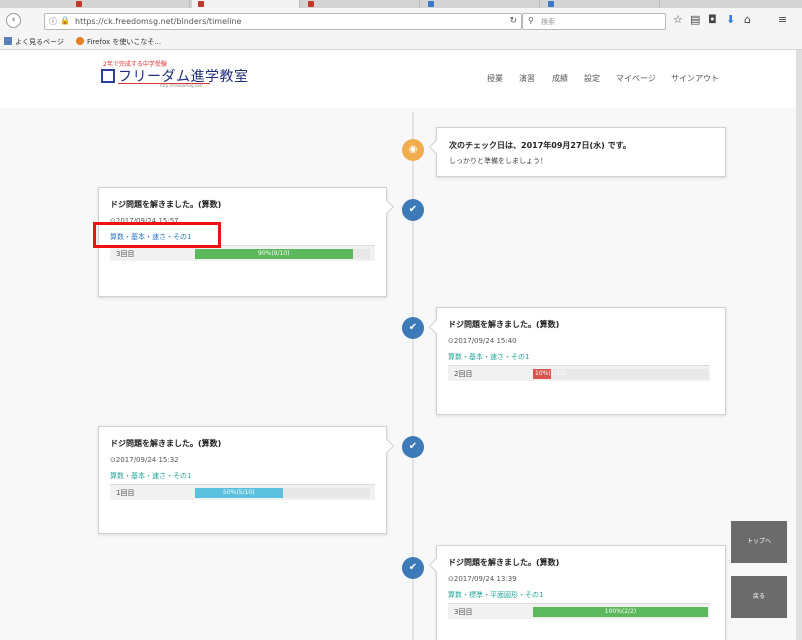 This screenshot has width=802, height=640. Describe the element at coordinates (695, 19) in the screenshot. I see `clipboard-icon: ▤` at that location.